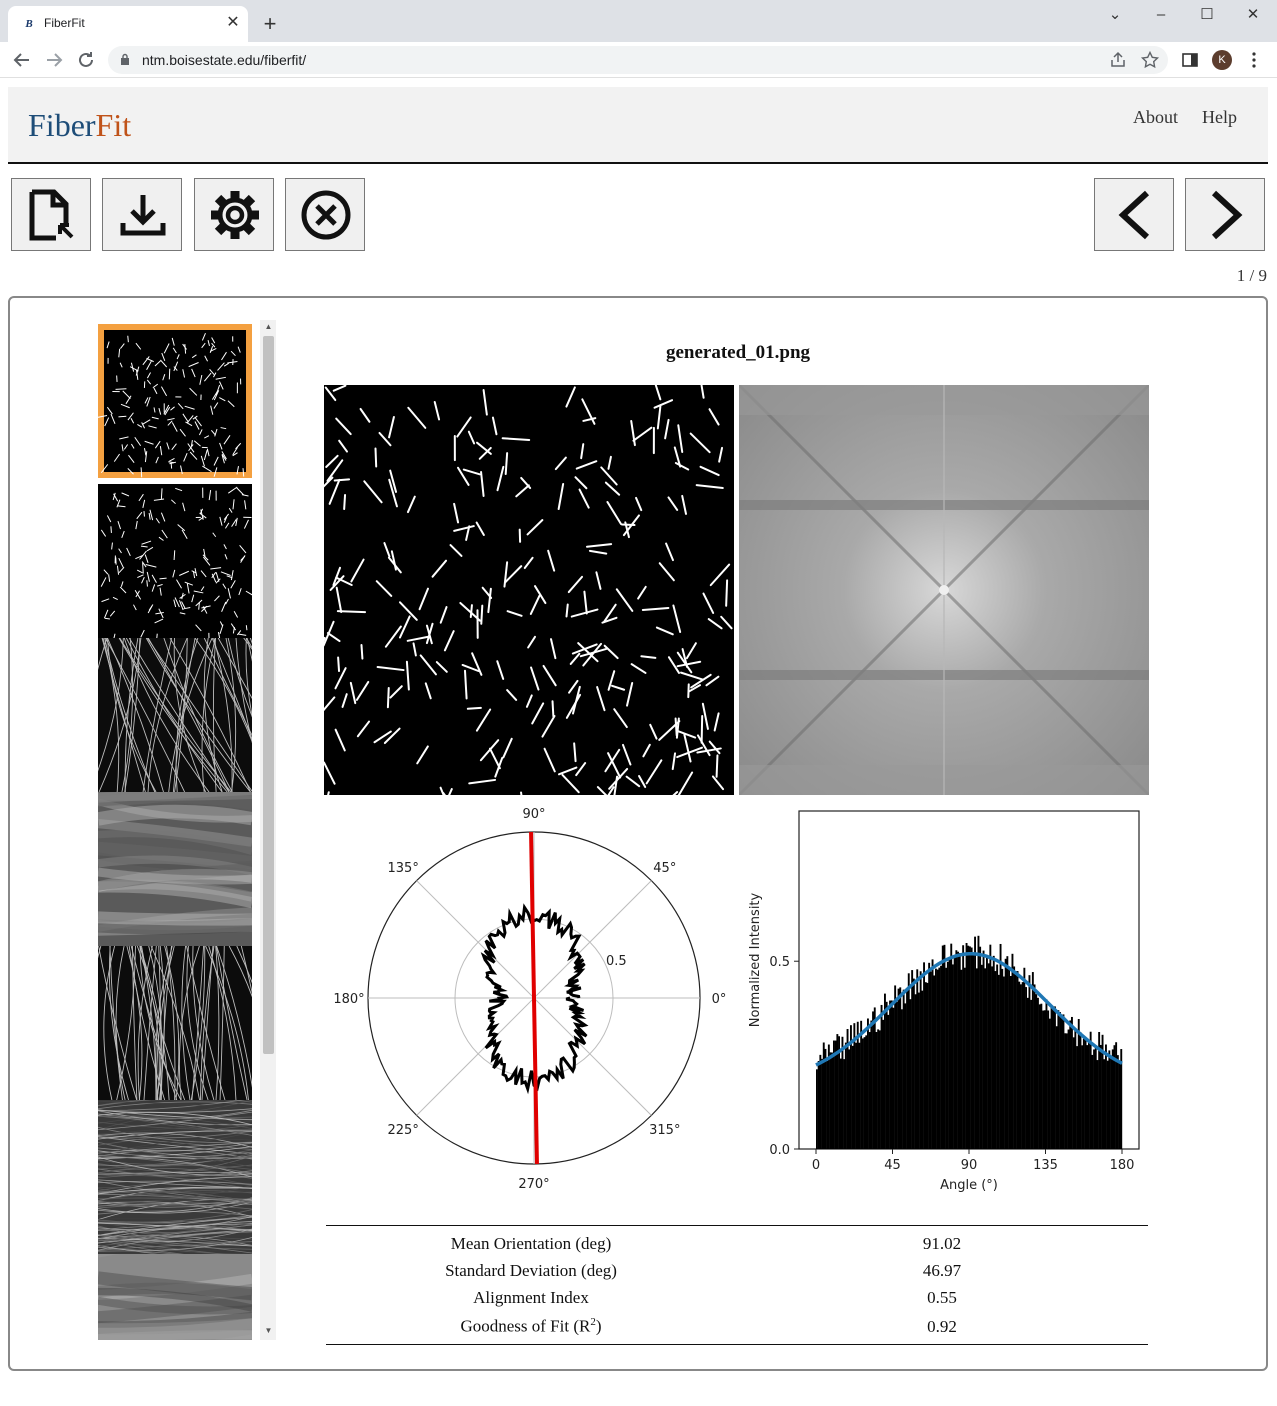  Describe the element at coordinates (1161, 15) in the screenshot. I see `minimize-icon: –` at that location.